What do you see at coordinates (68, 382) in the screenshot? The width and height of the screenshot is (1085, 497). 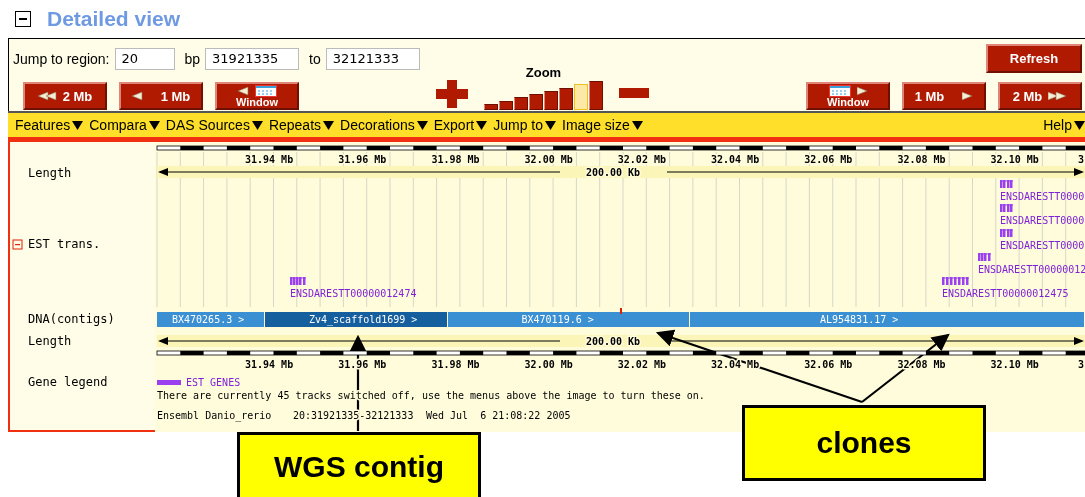 I see `track-label: Gene legend` at bounding box center [68, 382].